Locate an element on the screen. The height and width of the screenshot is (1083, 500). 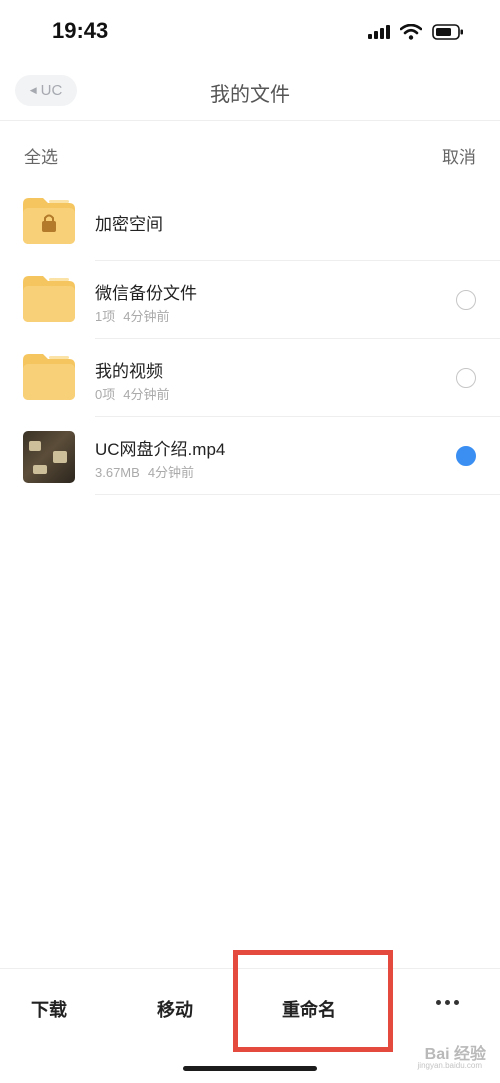
move-button: 移动 is located at coordinates (175, 1009).